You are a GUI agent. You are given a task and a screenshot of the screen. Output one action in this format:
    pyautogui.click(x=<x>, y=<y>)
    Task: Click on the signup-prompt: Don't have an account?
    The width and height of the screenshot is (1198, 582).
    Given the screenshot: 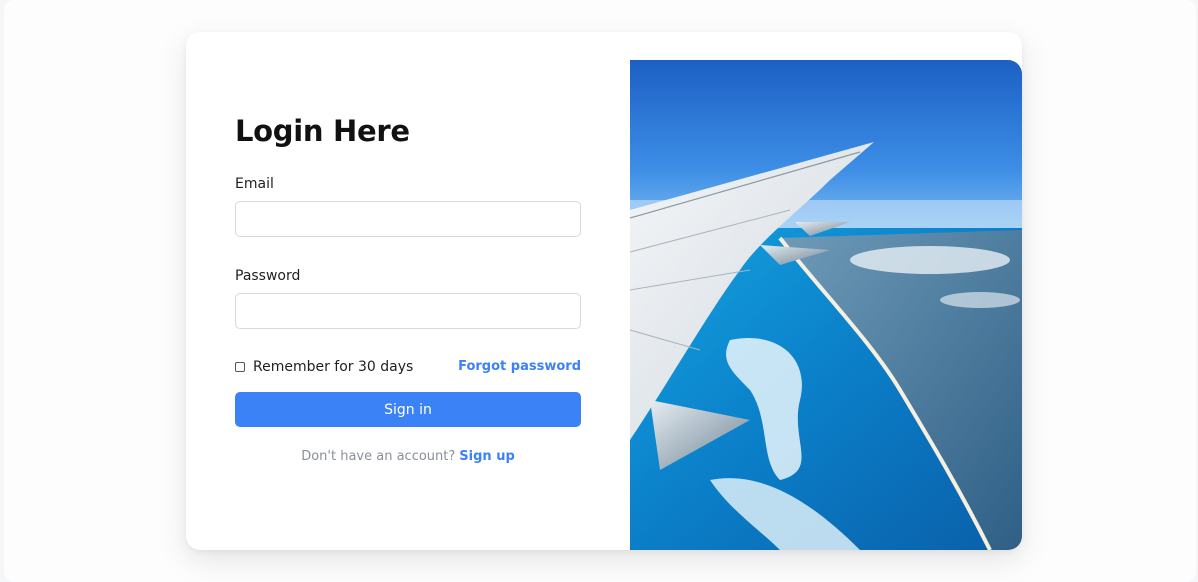 What is the action you would take?
    pyautogui.click(x=378, y=456)
    